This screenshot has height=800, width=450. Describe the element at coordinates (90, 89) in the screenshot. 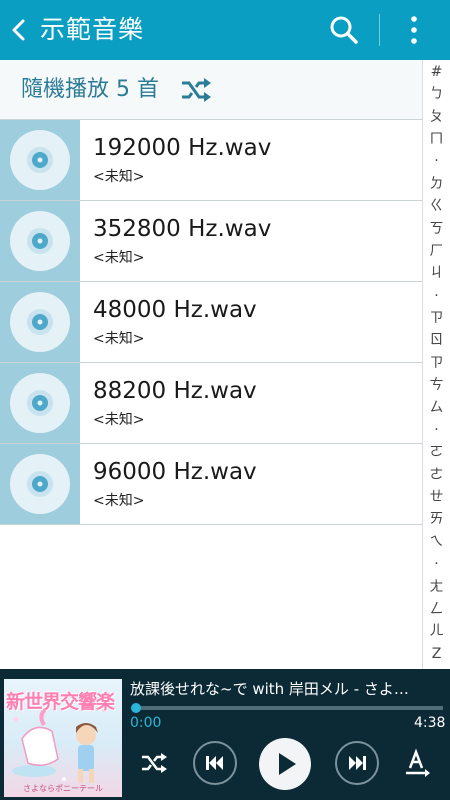

I see `shuffle-label: 隨機播放 5 首` at that location.